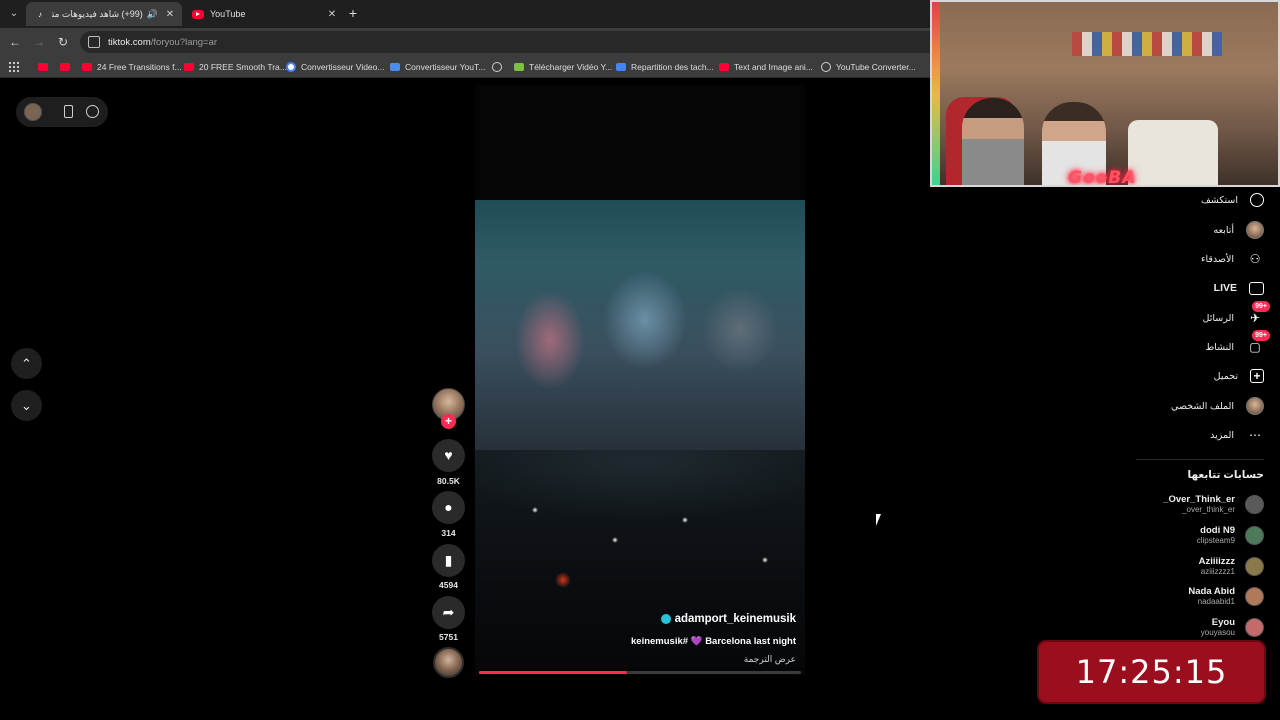 This screenshot has width=1280, height=720. Describe the element at coordinates (448, 637) in the screenshot. I see `share-count: 5751` at that location.